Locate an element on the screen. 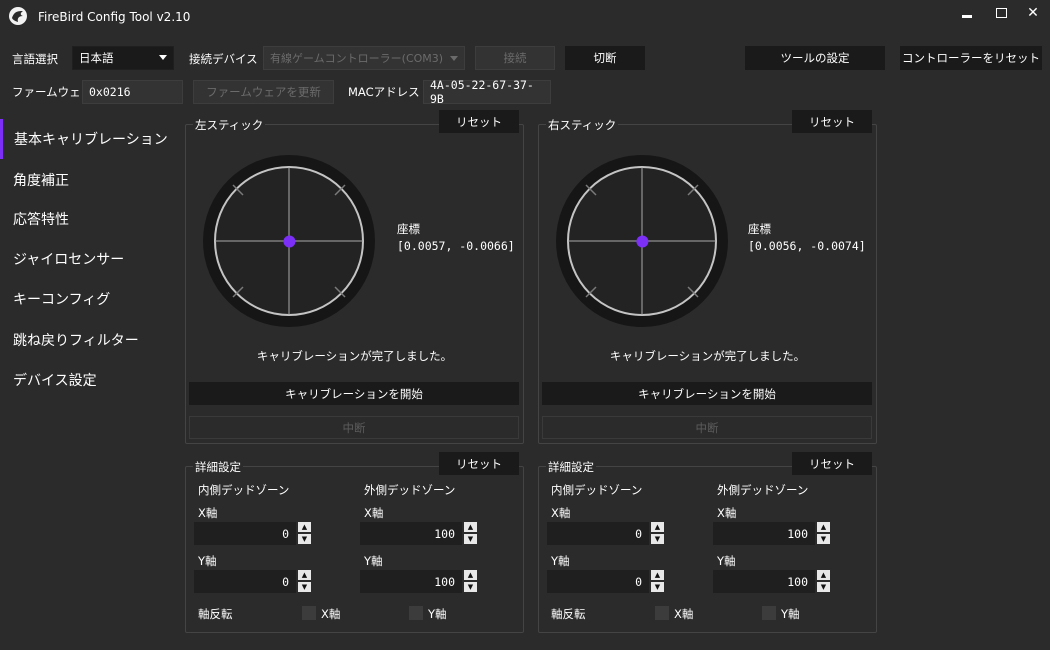  left-outer-y-input: 100 is located at coordinates (411, 581).